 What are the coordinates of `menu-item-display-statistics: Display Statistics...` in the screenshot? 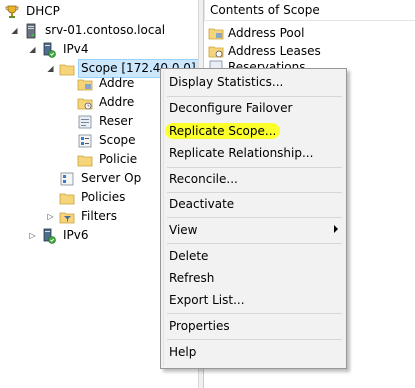 It's located at (255, 82).